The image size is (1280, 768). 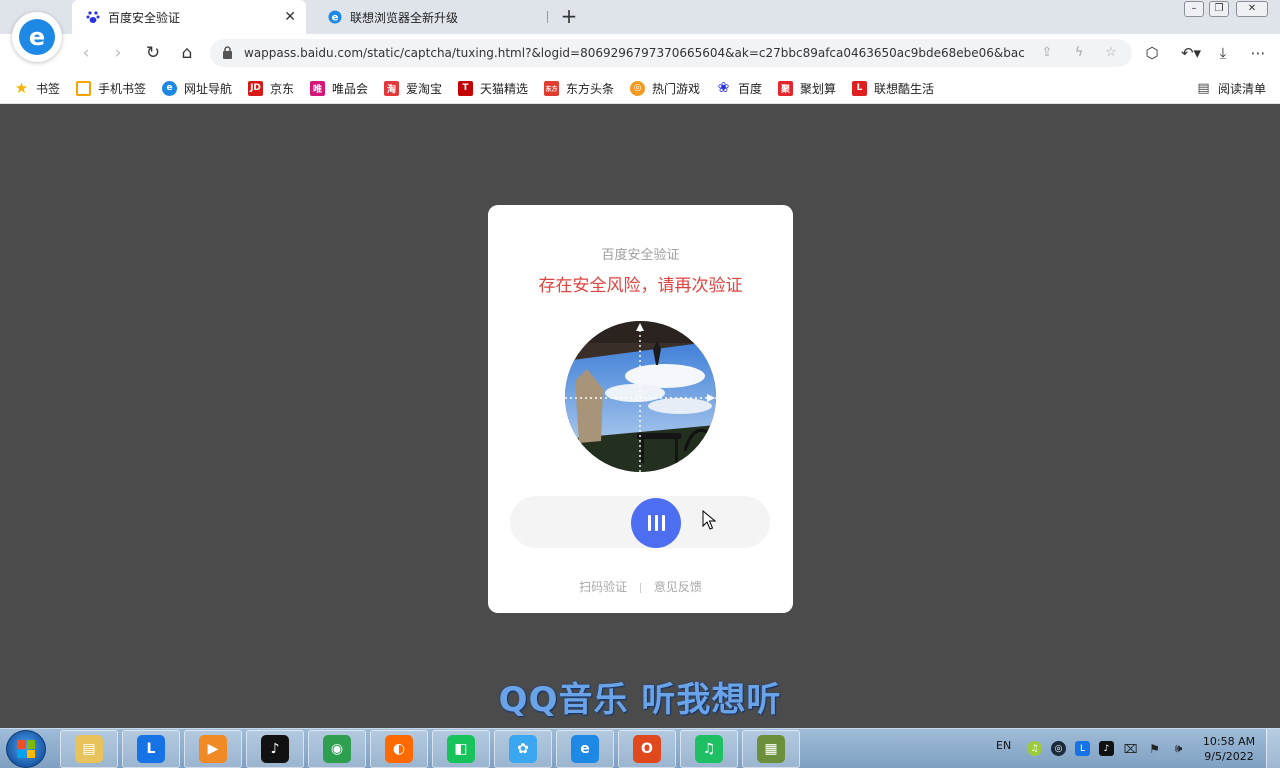 I want to click on video-player-icon: ▶, so click(x=213, y=749).